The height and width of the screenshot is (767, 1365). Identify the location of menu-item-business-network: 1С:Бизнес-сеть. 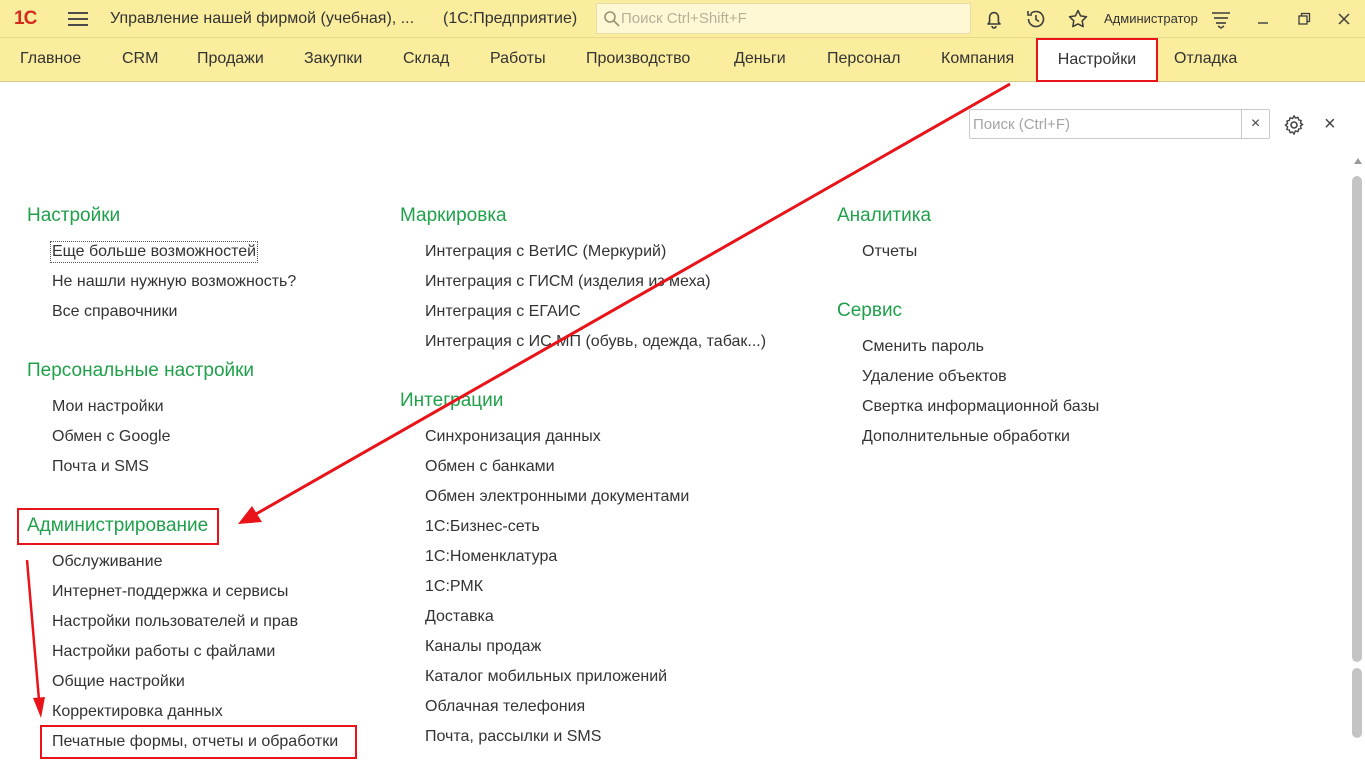
(482, 527).